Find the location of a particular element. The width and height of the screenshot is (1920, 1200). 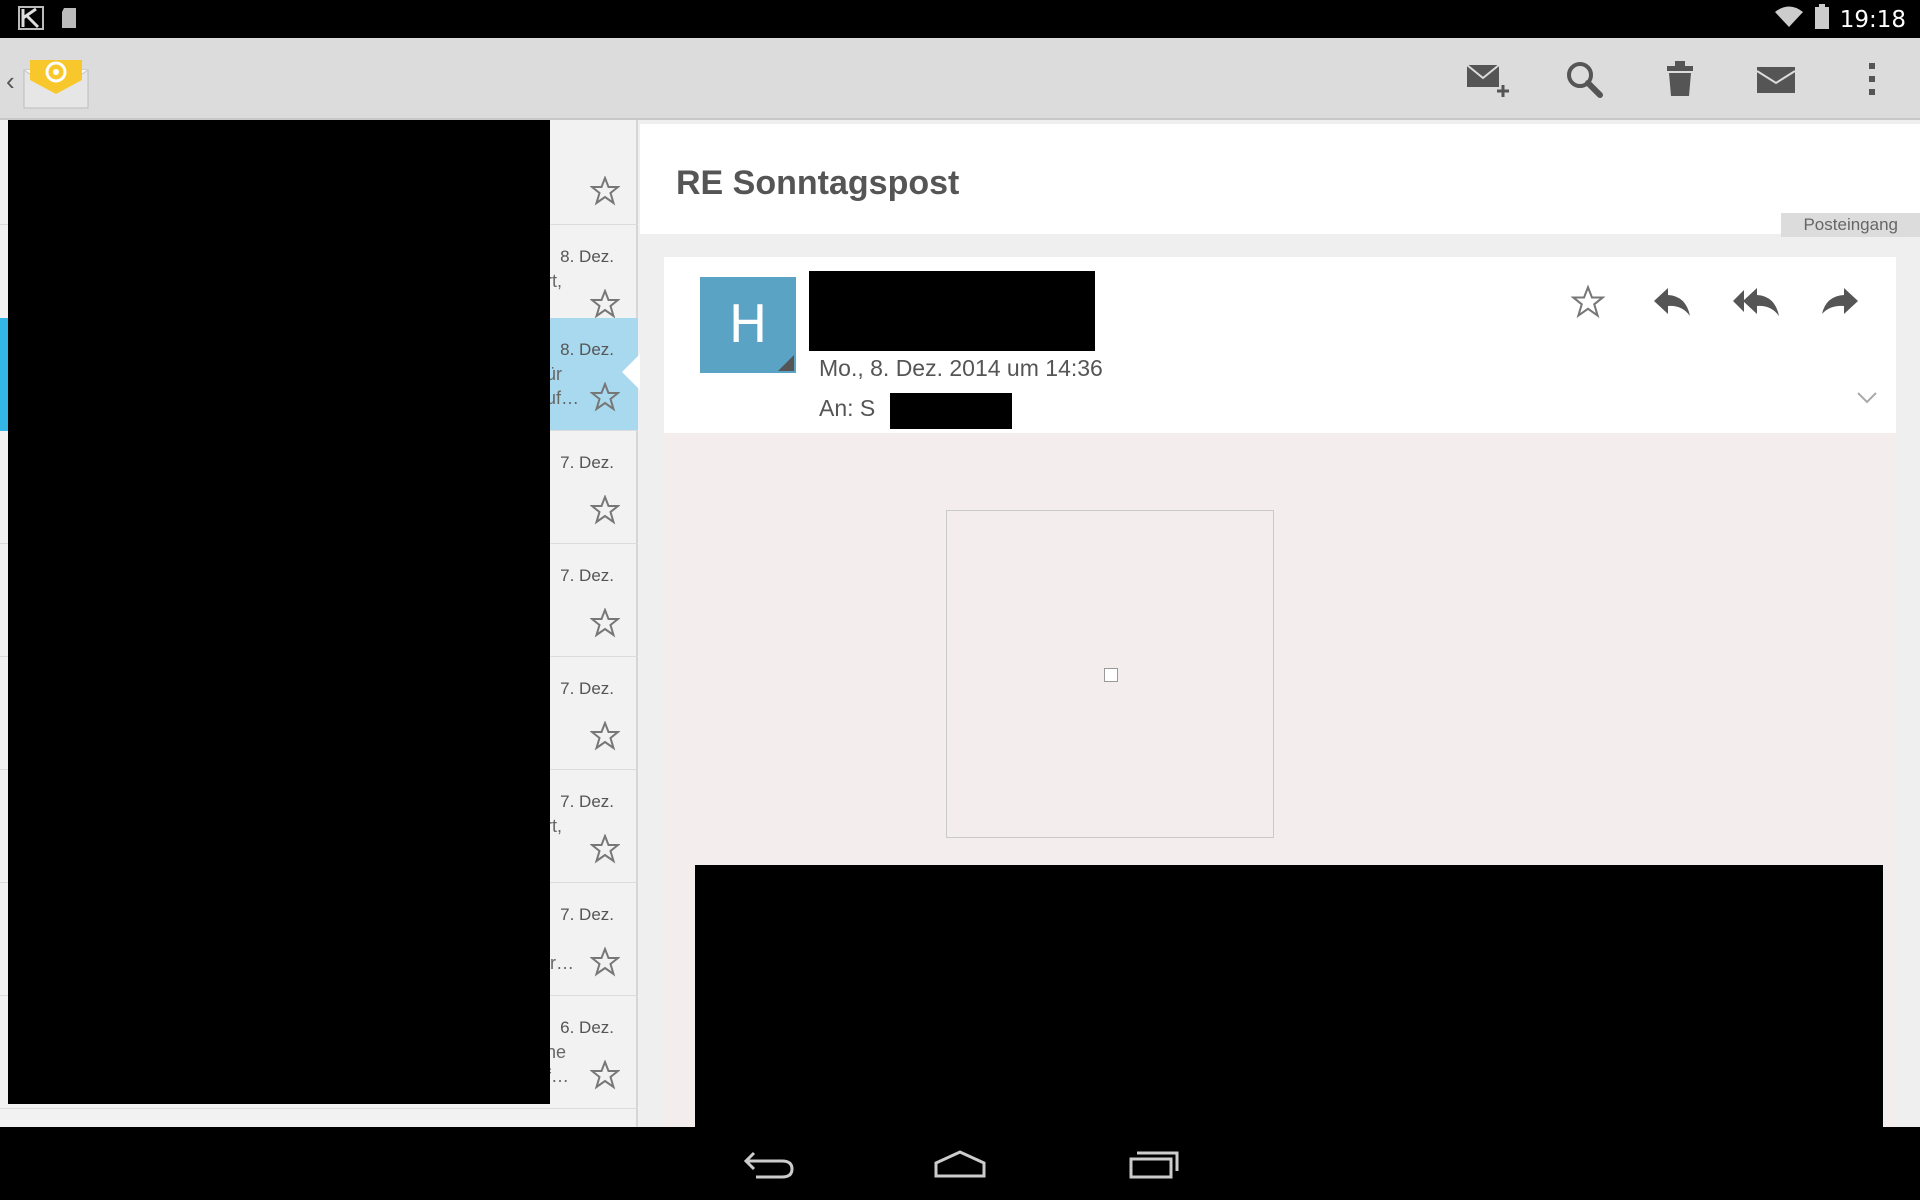

broken-image-icon is located at coordinates (1111, 675).